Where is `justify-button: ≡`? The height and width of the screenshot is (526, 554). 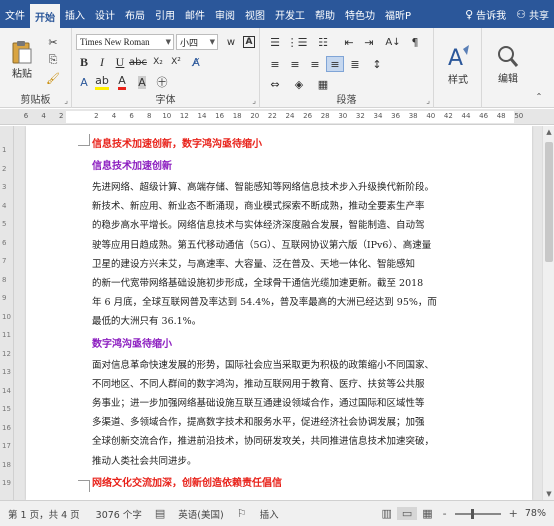
justify-button: ≡ is located at coordinates (335, 64).